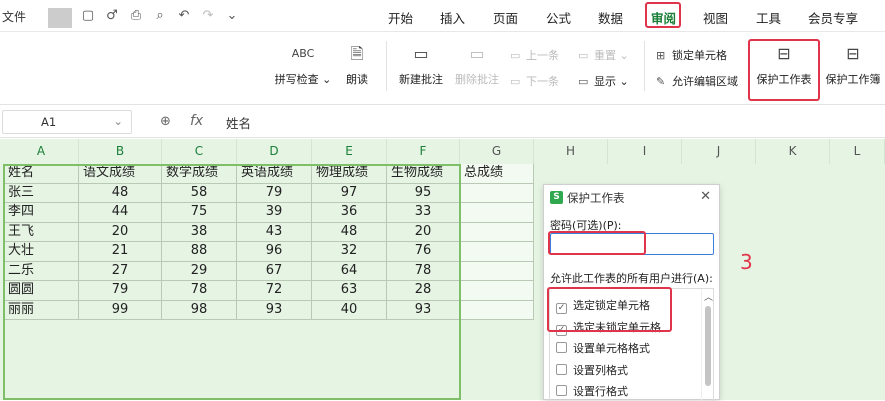 This screenshot has height=401, width=885. I want to click on column-header: K, so click(793, 151).